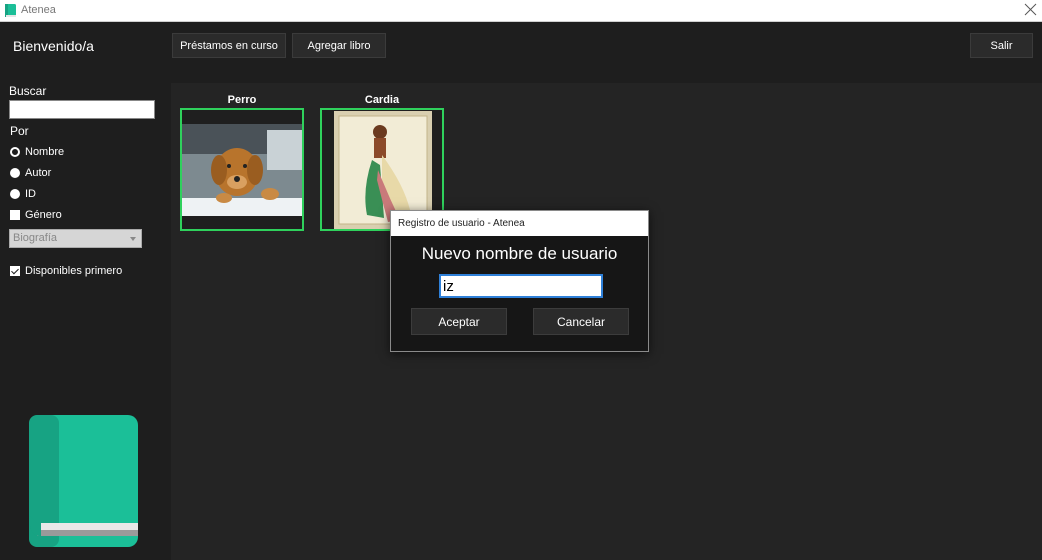 This screenshot has height=560, width=1042. Describe the element at coordinates (38, 173) in the screenshot. I see `option-autor-label: Autor` at that location.